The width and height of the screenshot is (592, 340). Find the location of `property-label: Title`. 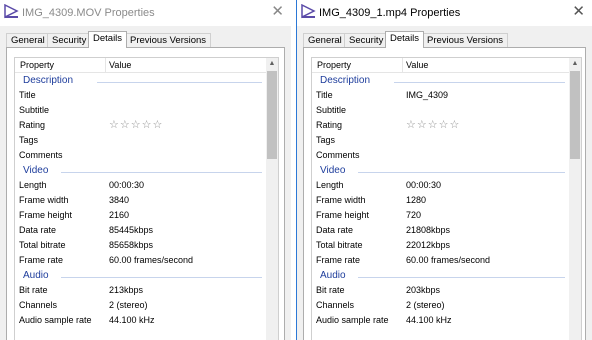

property-label: Title is located at coordinates (324, 95).